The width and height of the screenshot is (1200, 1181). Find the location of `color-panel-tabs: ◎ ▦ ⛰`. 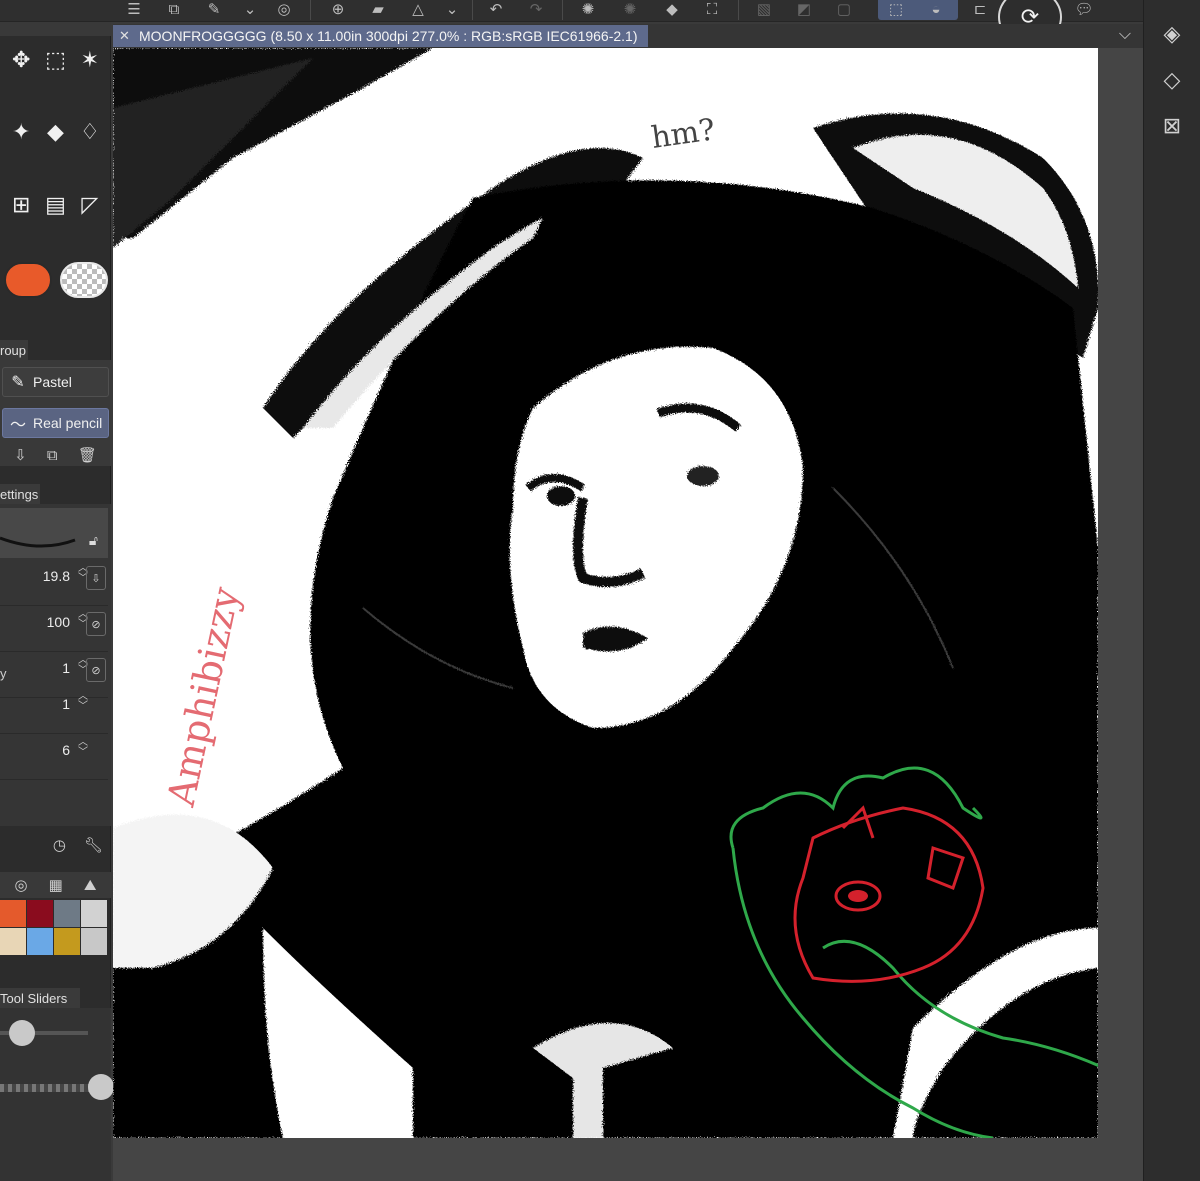

color-panel-tabs: ◎ ▦ ⛰ is located at coordinates (55, 885).